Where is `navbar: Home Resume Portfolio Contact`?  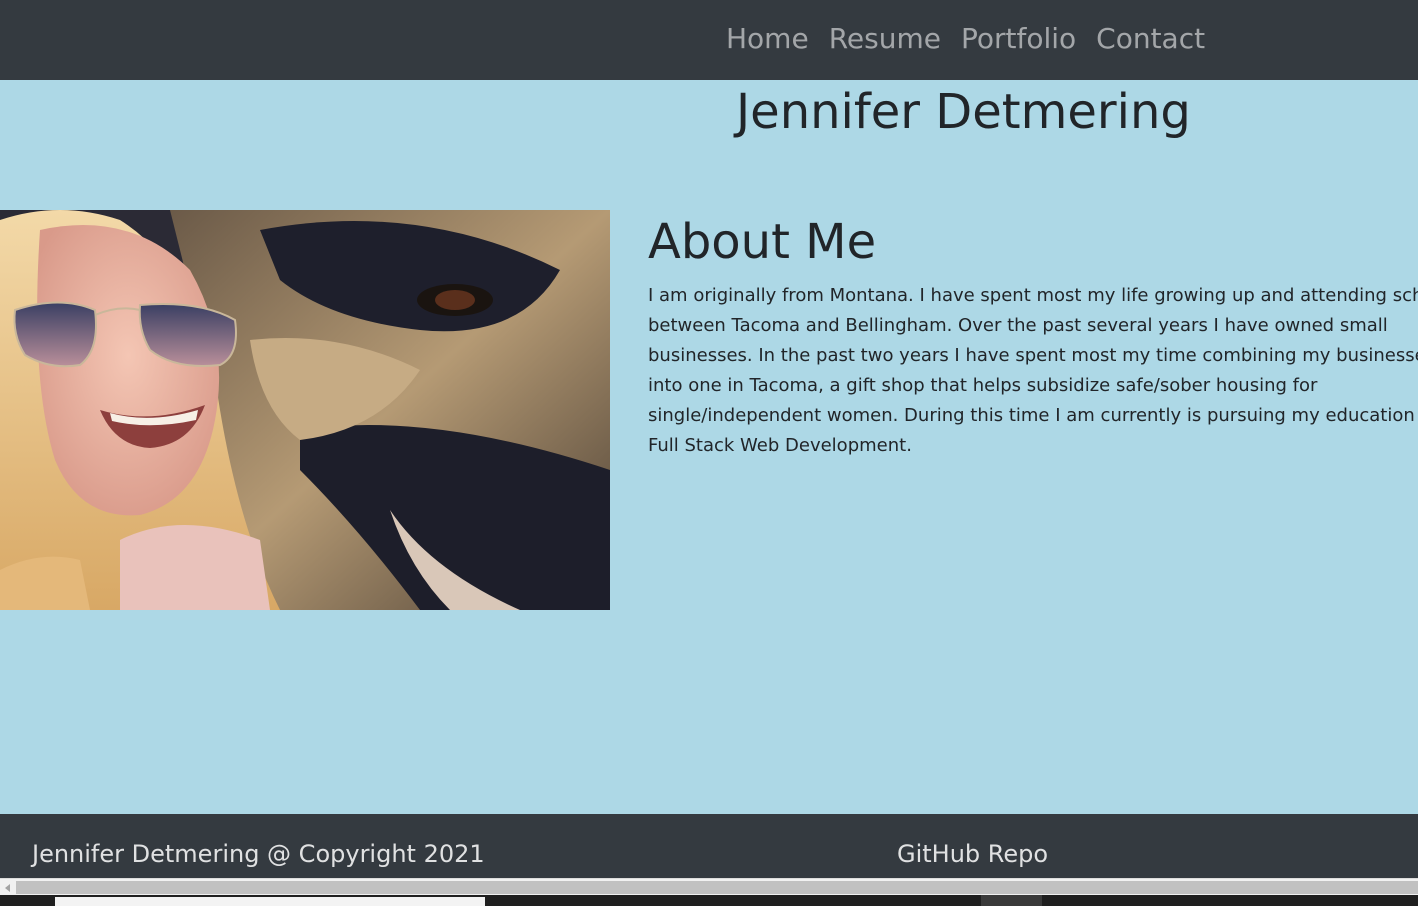 navbar: Home Resume Portfolio Contact is located at coordinates (709, 40).